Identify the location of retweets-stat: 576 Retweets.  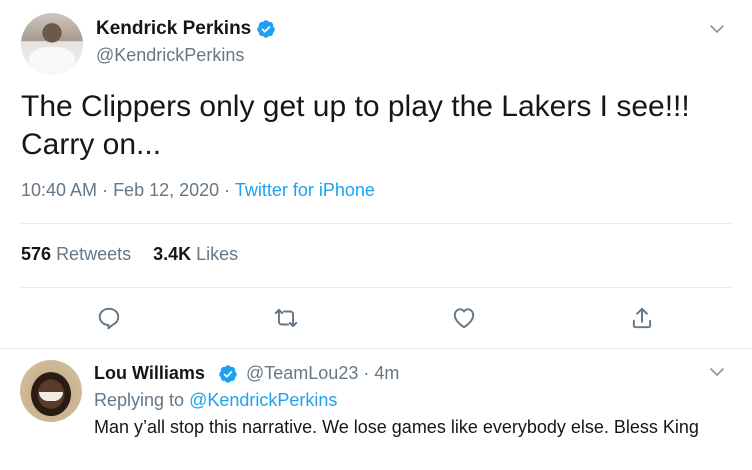
(76, 254).